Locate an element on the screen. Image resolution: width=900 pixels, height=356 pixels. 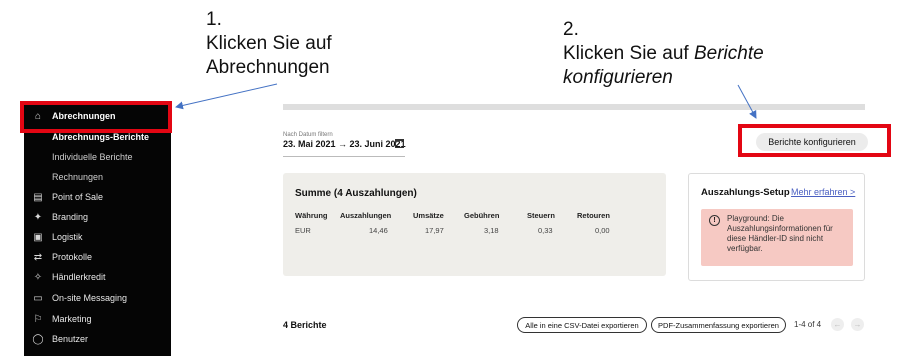
sidebar-item-label: Abrechnungs-Berichte is located at coordinates (101, 137).